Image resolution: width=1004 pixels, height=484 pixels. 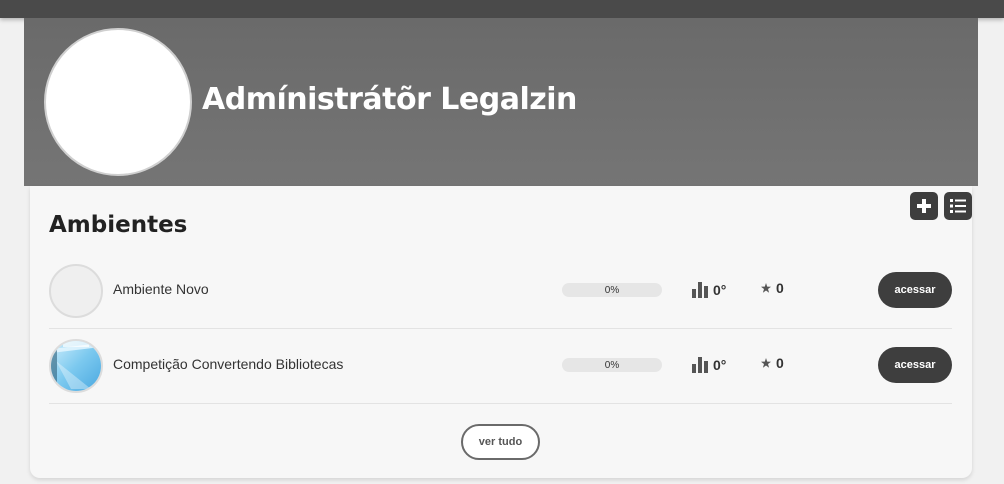 What do you see at coordinates (389, 99) in the screenshot?
I see `profile-name: Admínistrátõr Legalzin` at bounding box center [389, 99].